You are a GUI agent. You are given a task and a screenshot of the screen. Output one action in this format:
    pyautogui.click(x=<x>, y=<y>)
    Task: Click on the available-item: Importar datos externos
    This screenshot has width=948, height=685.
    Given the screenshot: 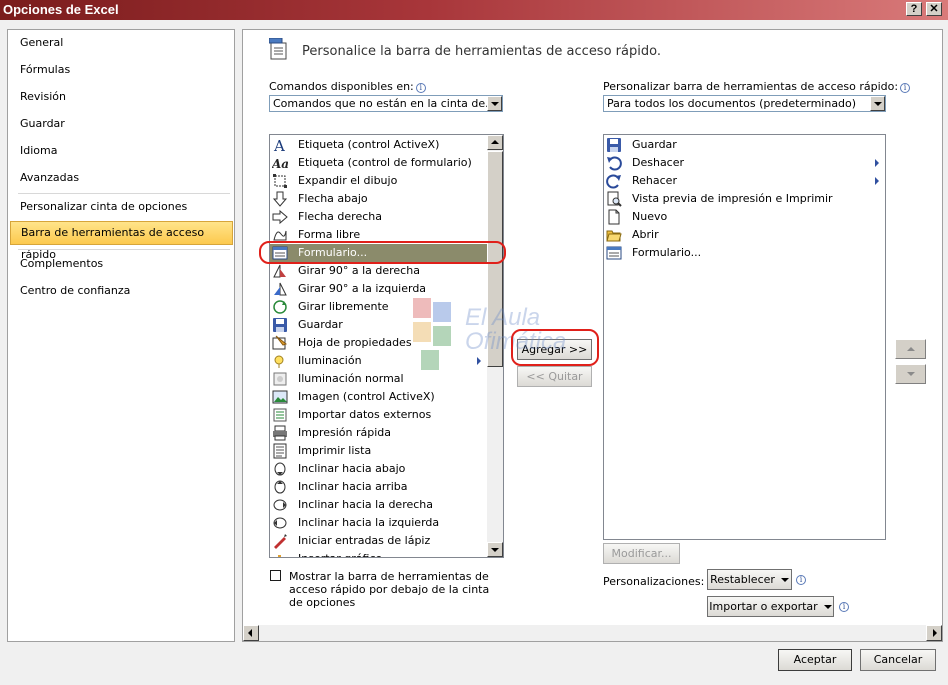 What is the action you would take?
    pyautogui.click(x=378, y=415)
    